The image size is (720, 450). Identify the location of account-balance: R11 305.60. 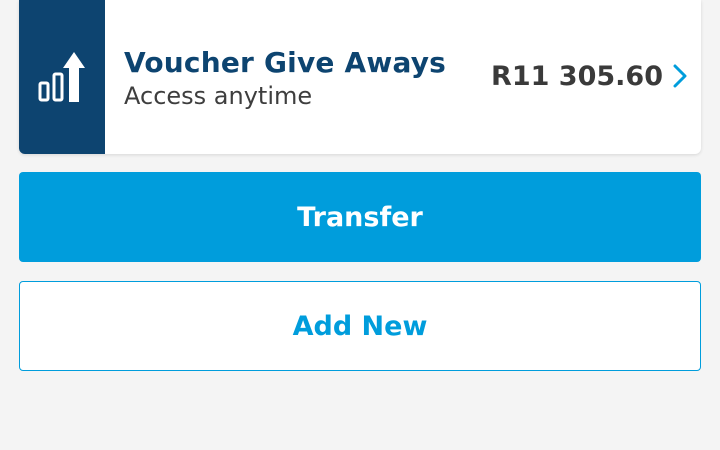
(577, 76).